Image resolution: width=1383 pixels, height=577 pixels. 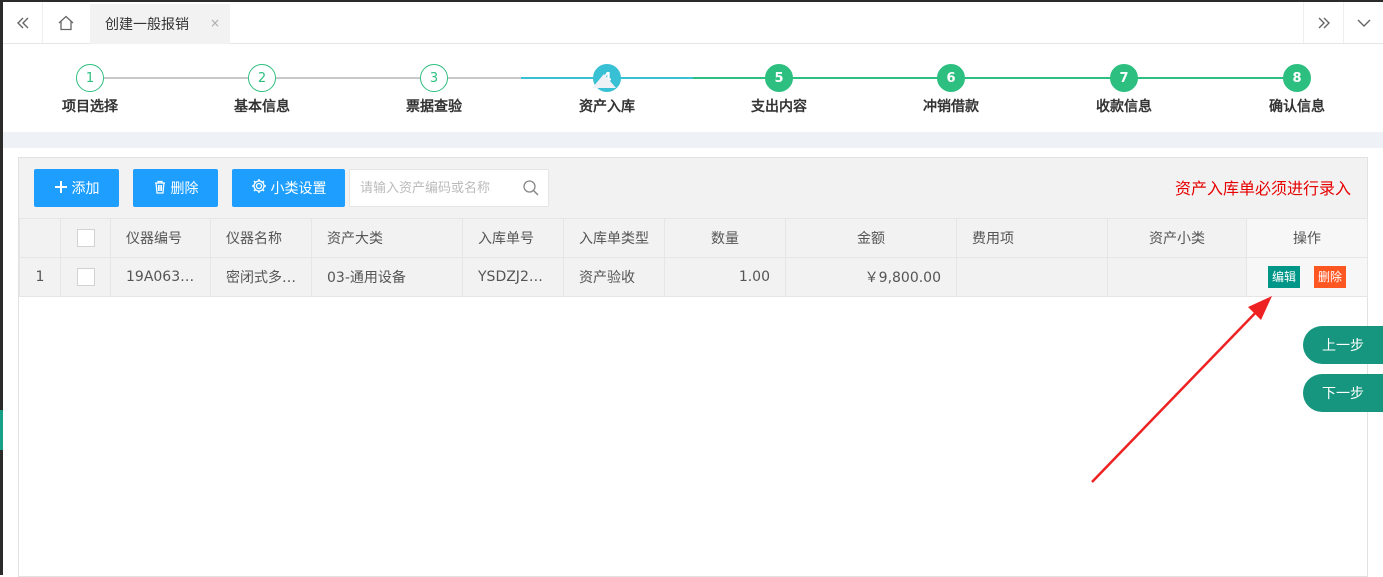 What do you see at coordinates (1181, 389) in the screenshot?
I see `annotation-arrow` at bounding box center [1181, 389].